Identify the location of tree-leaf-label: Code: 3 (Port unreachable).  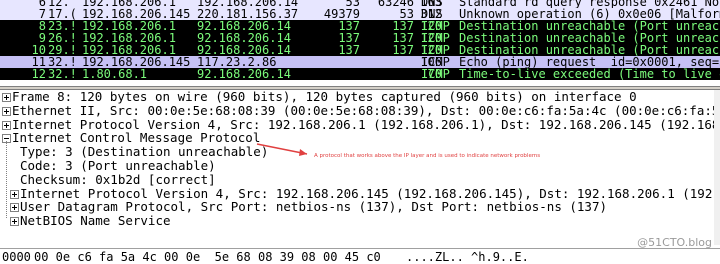
(118, 165).